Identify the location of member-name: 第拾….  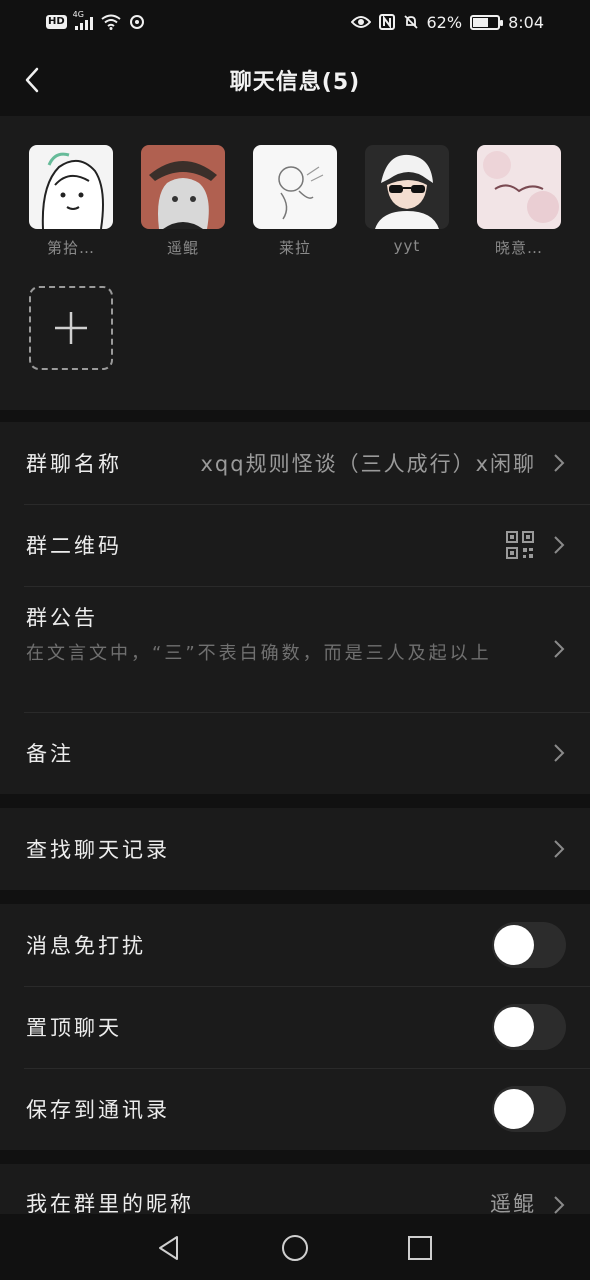
(70, 248).